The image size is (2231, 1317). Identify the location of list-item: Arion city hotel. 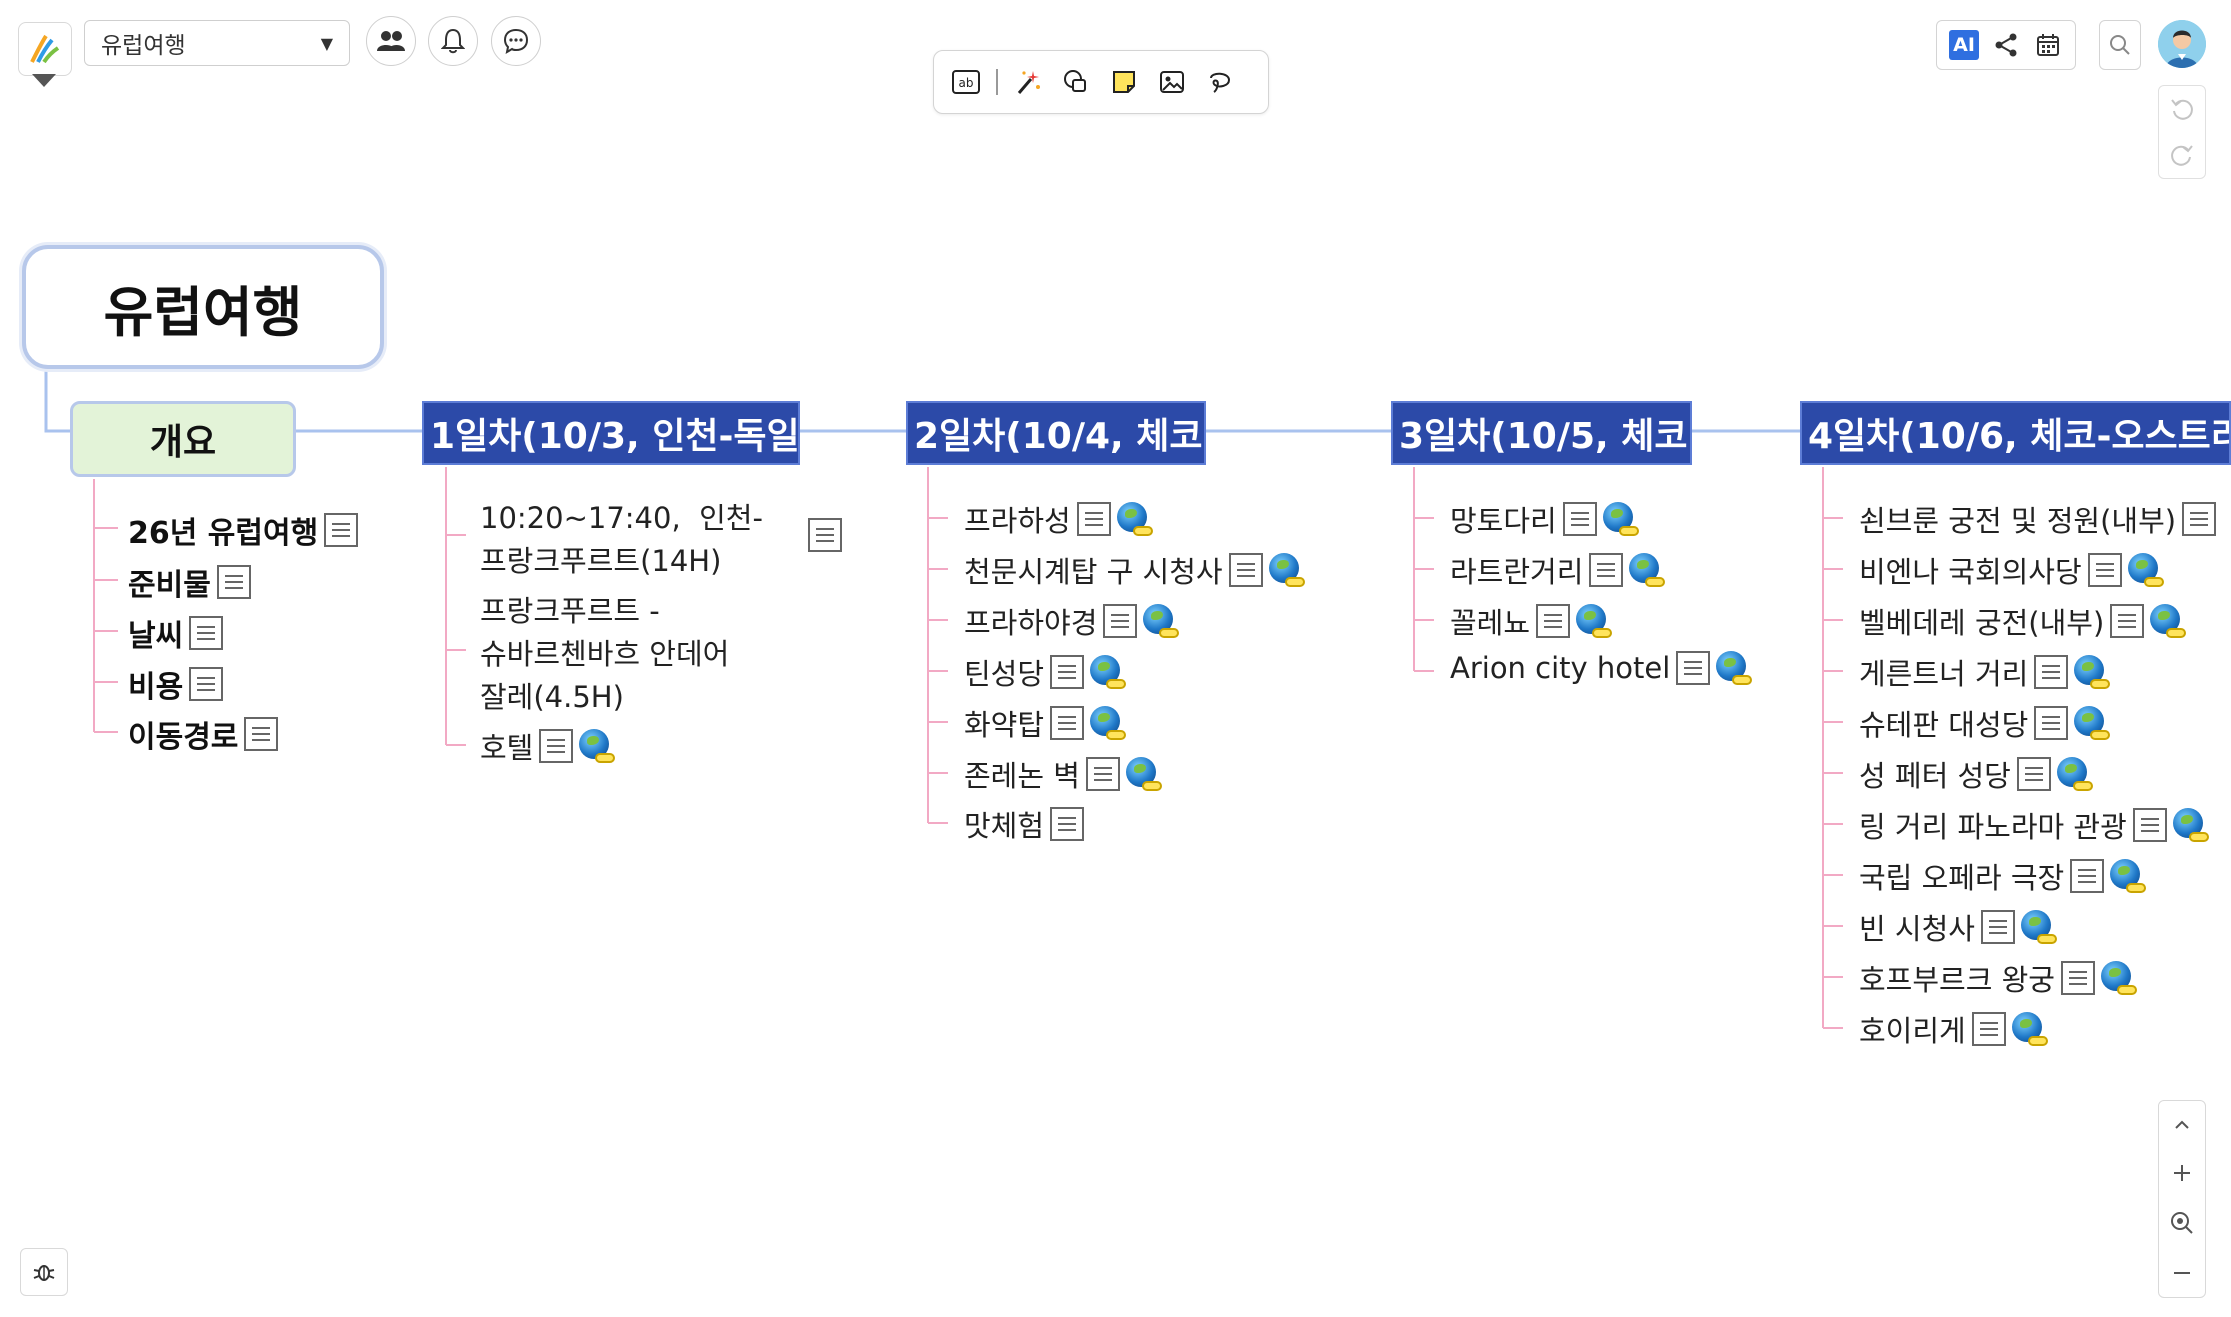
(1601, 668).